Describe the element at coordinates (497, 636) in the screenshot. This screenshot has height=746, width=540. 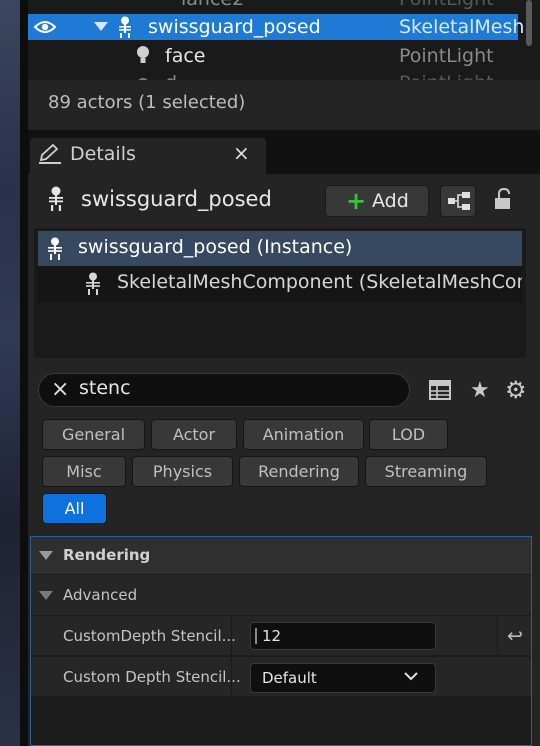
I see `divider` at that location.